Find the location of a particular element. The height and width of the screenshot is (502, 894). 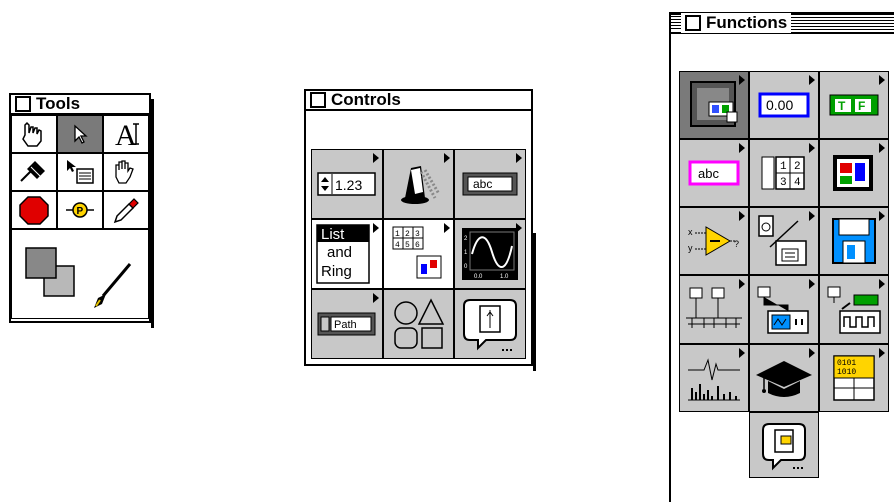

path-refnum-subpalette: Path is located at coordinates (347, 324).